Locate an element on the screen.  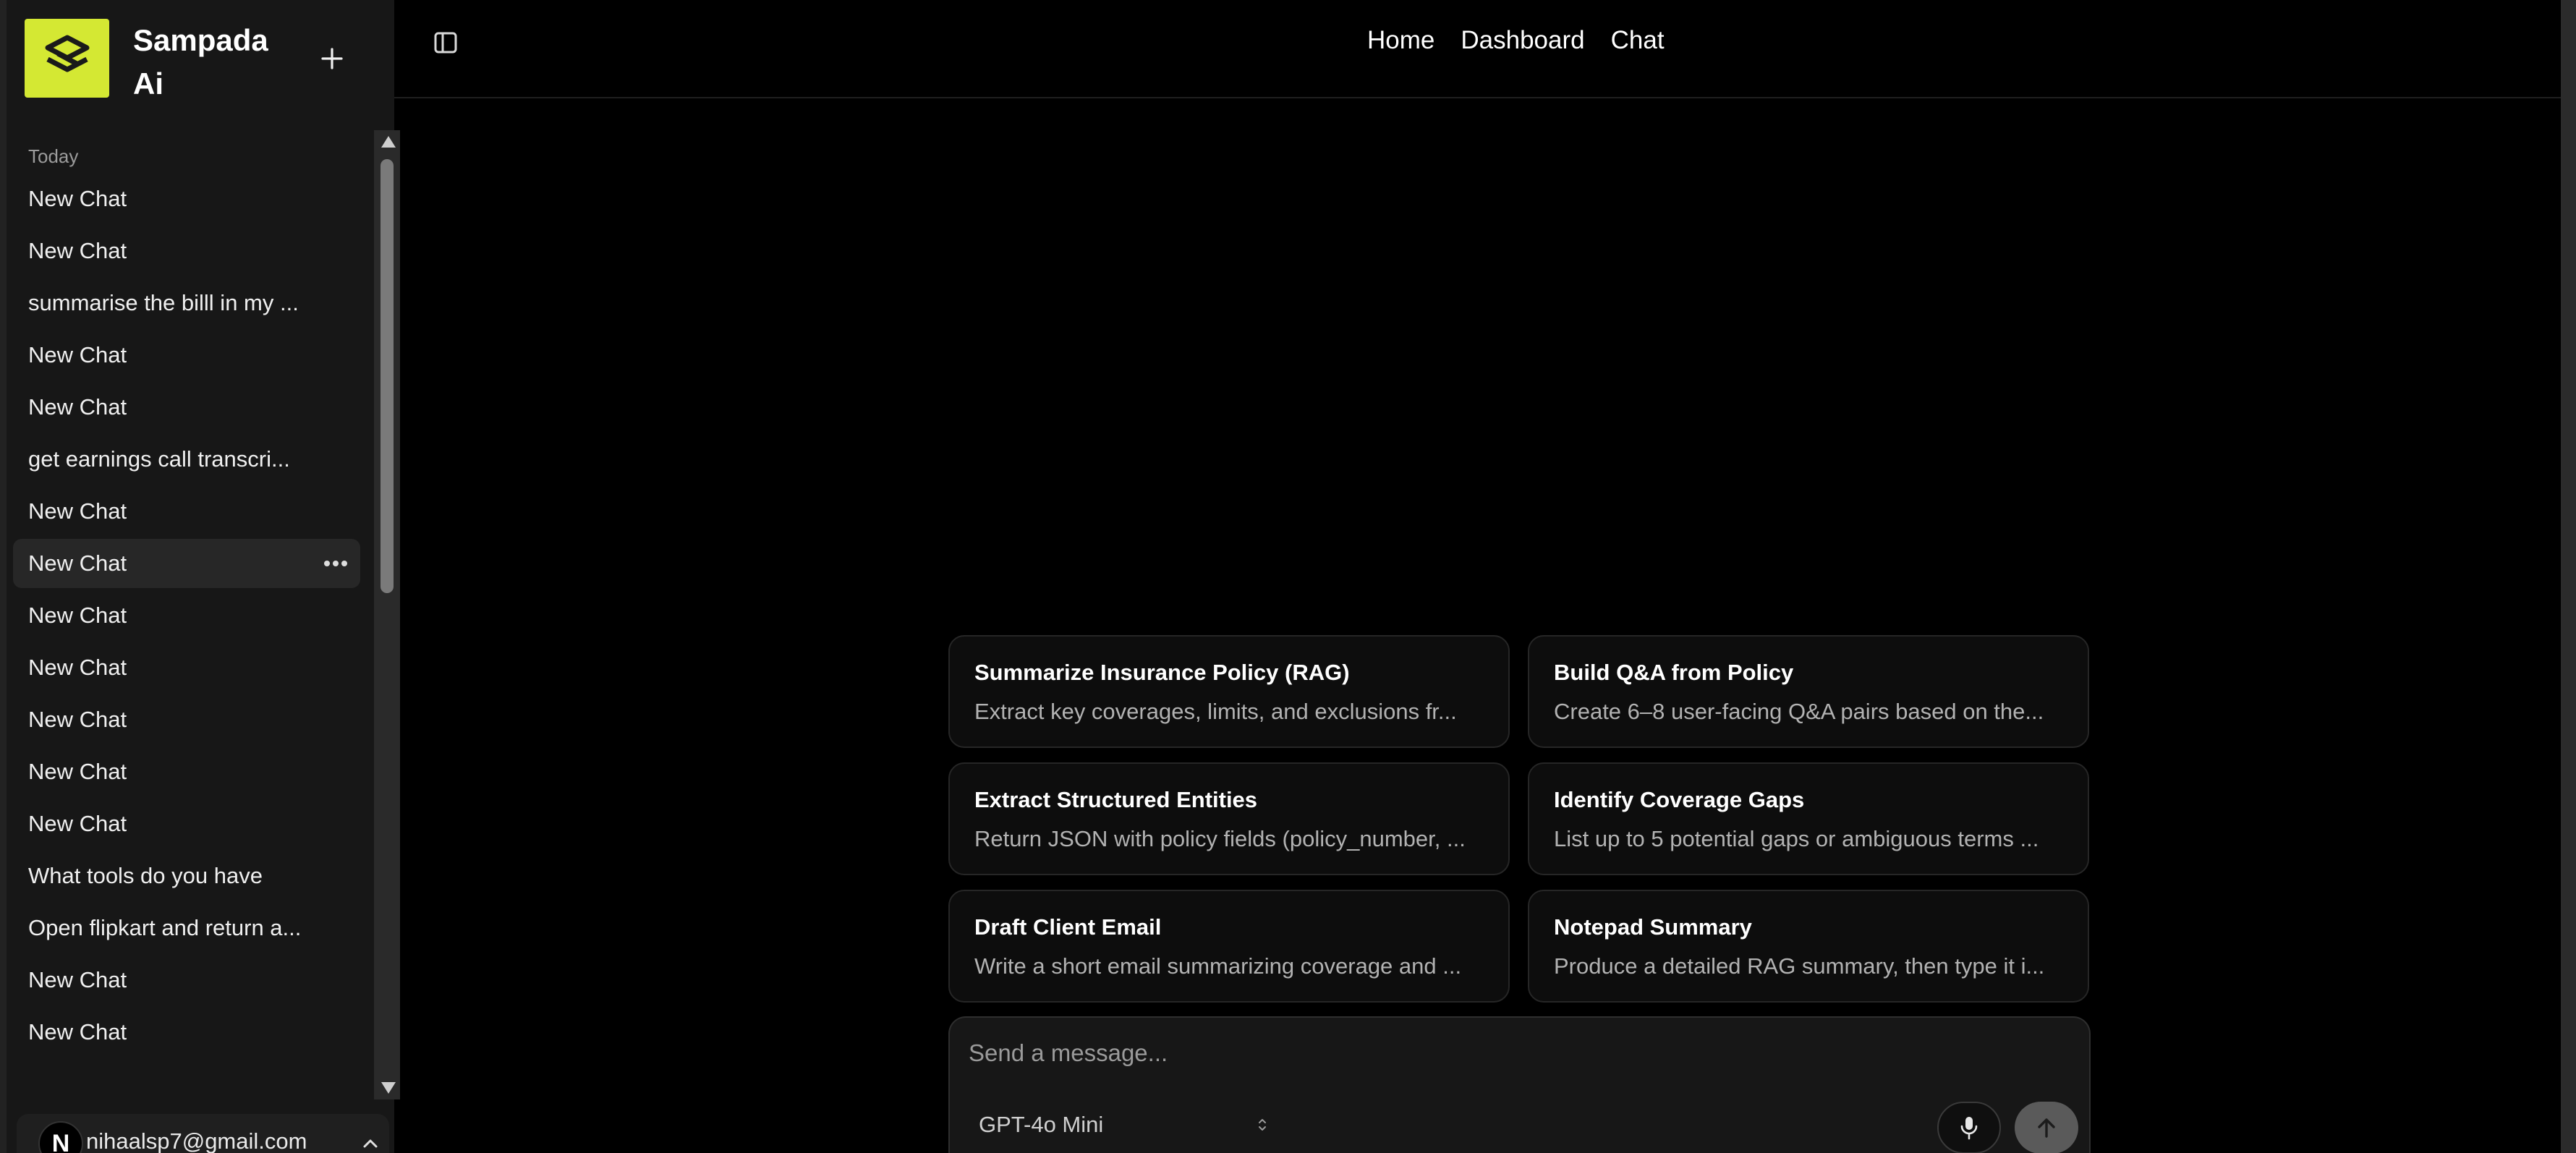
model-select: GPT-4o Mini is located at coordinates (1123, 1124).